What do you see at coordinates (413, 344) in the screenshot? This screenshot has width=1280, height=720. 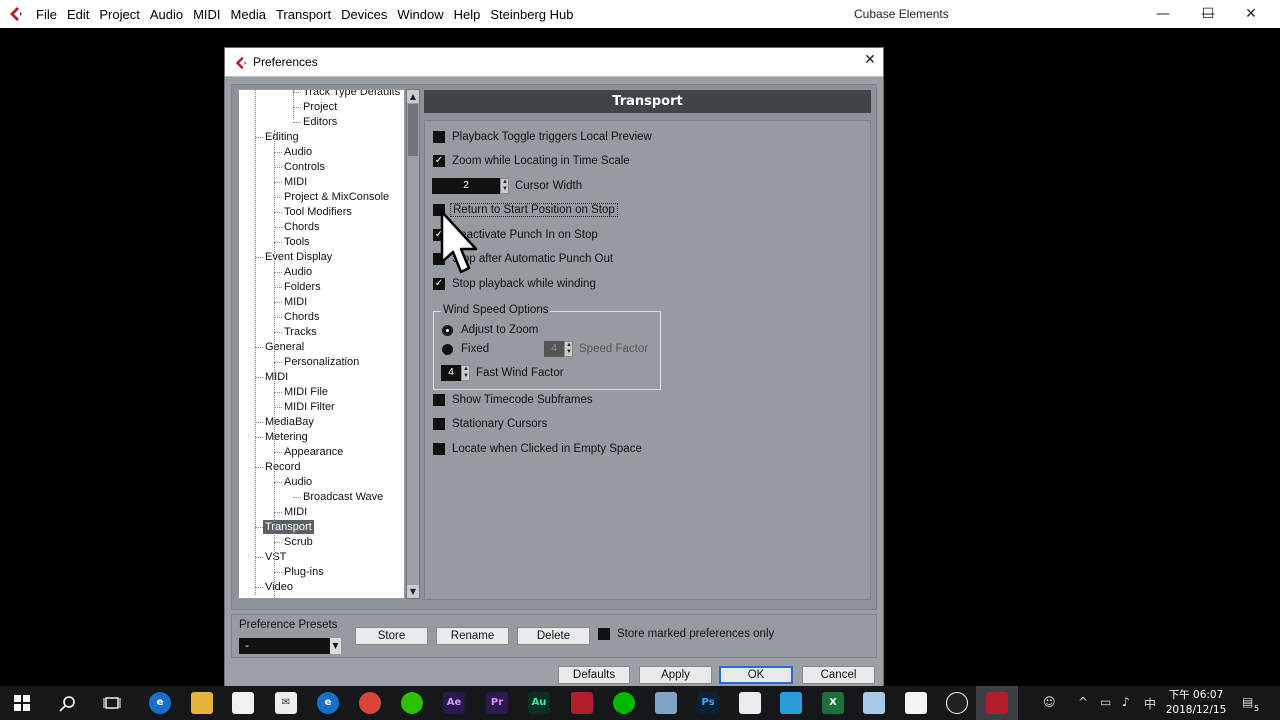 I see `tree-scrollbar: ▲ ▼` at bounding box center [413, 344].